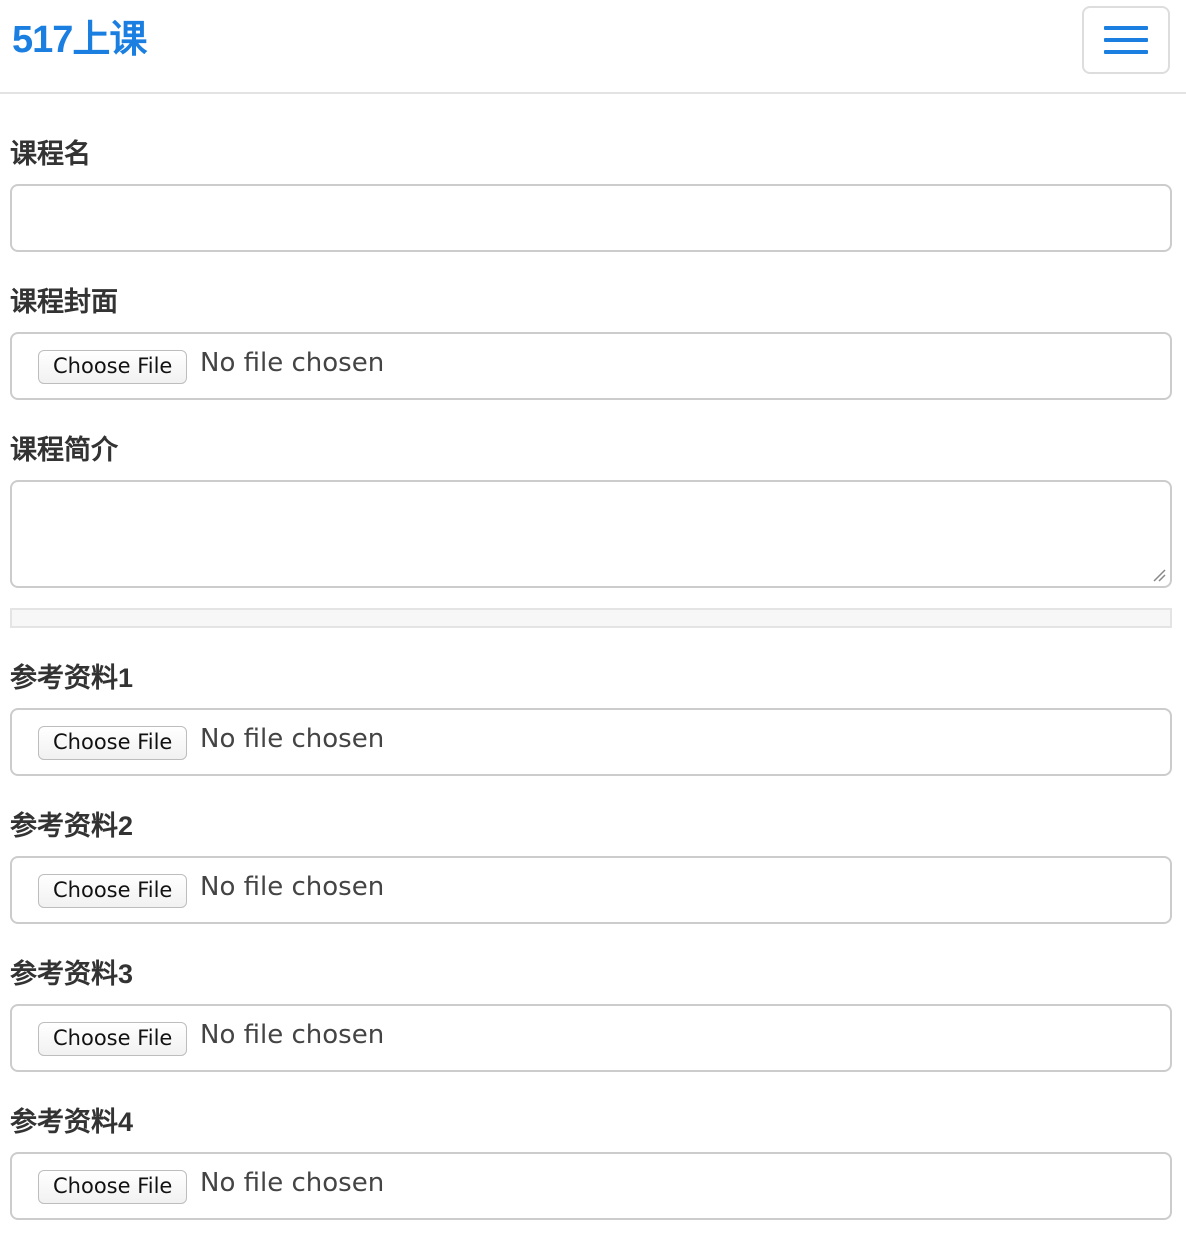  I want to click on reference-4-label: 参考资料4, so click(72, 1122).